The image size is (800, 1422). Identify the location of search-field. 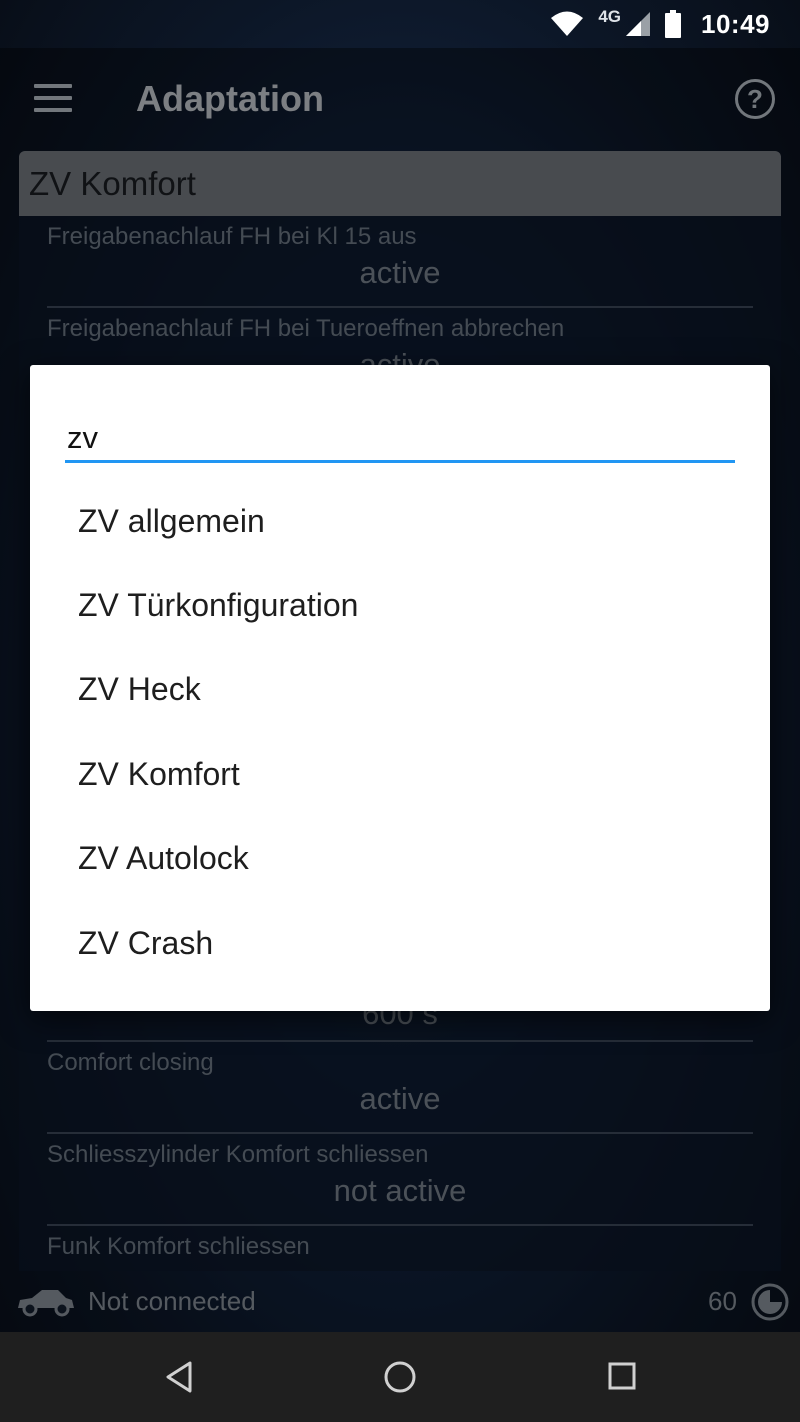
(400, 440).